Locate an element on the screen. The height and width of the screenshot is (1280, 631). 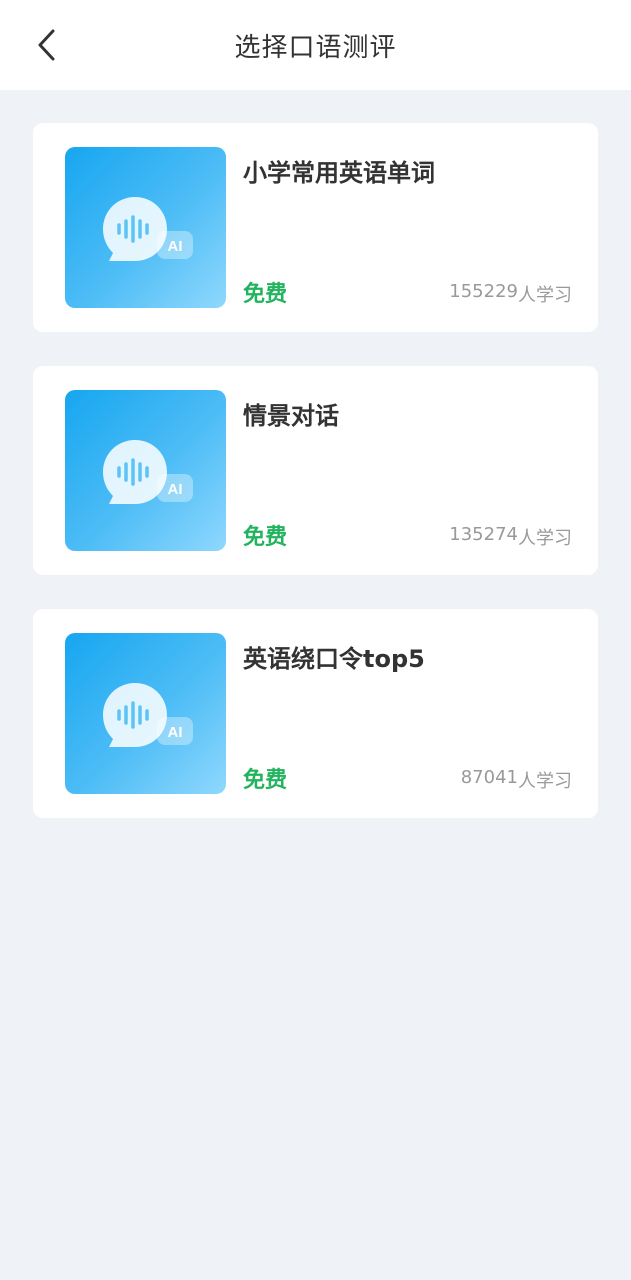
course-title: 情景对话 is located at coordinates (291, 416).